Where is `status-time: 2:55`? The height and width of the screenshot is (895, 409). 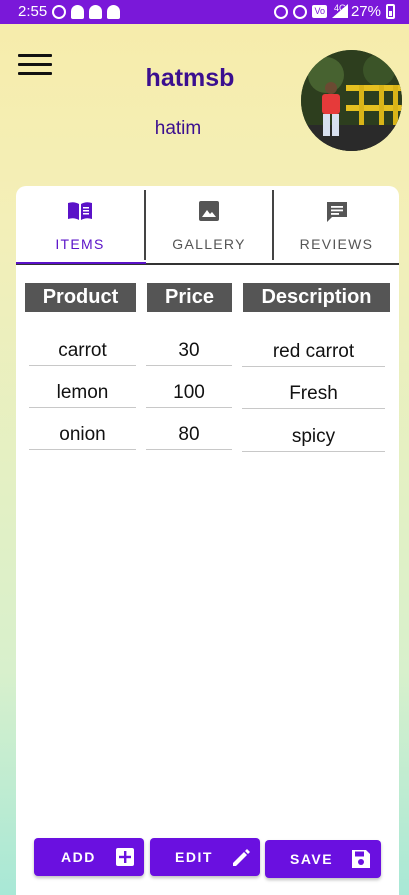
status-time: 2:55 is located at coordinates (33, 11).